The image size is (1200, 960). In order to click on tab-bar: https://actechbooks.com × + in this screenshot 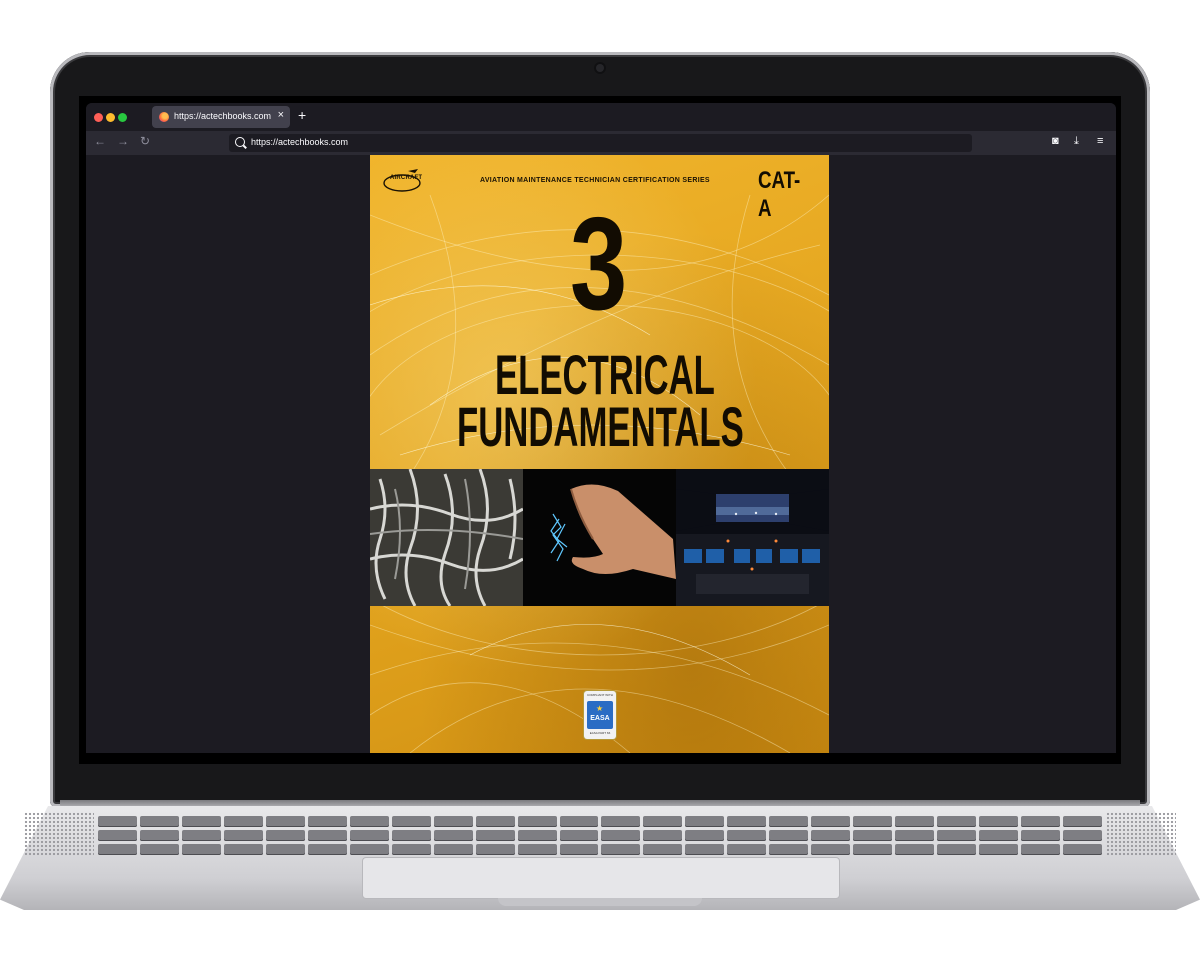, I will do `click(601, 117)`.